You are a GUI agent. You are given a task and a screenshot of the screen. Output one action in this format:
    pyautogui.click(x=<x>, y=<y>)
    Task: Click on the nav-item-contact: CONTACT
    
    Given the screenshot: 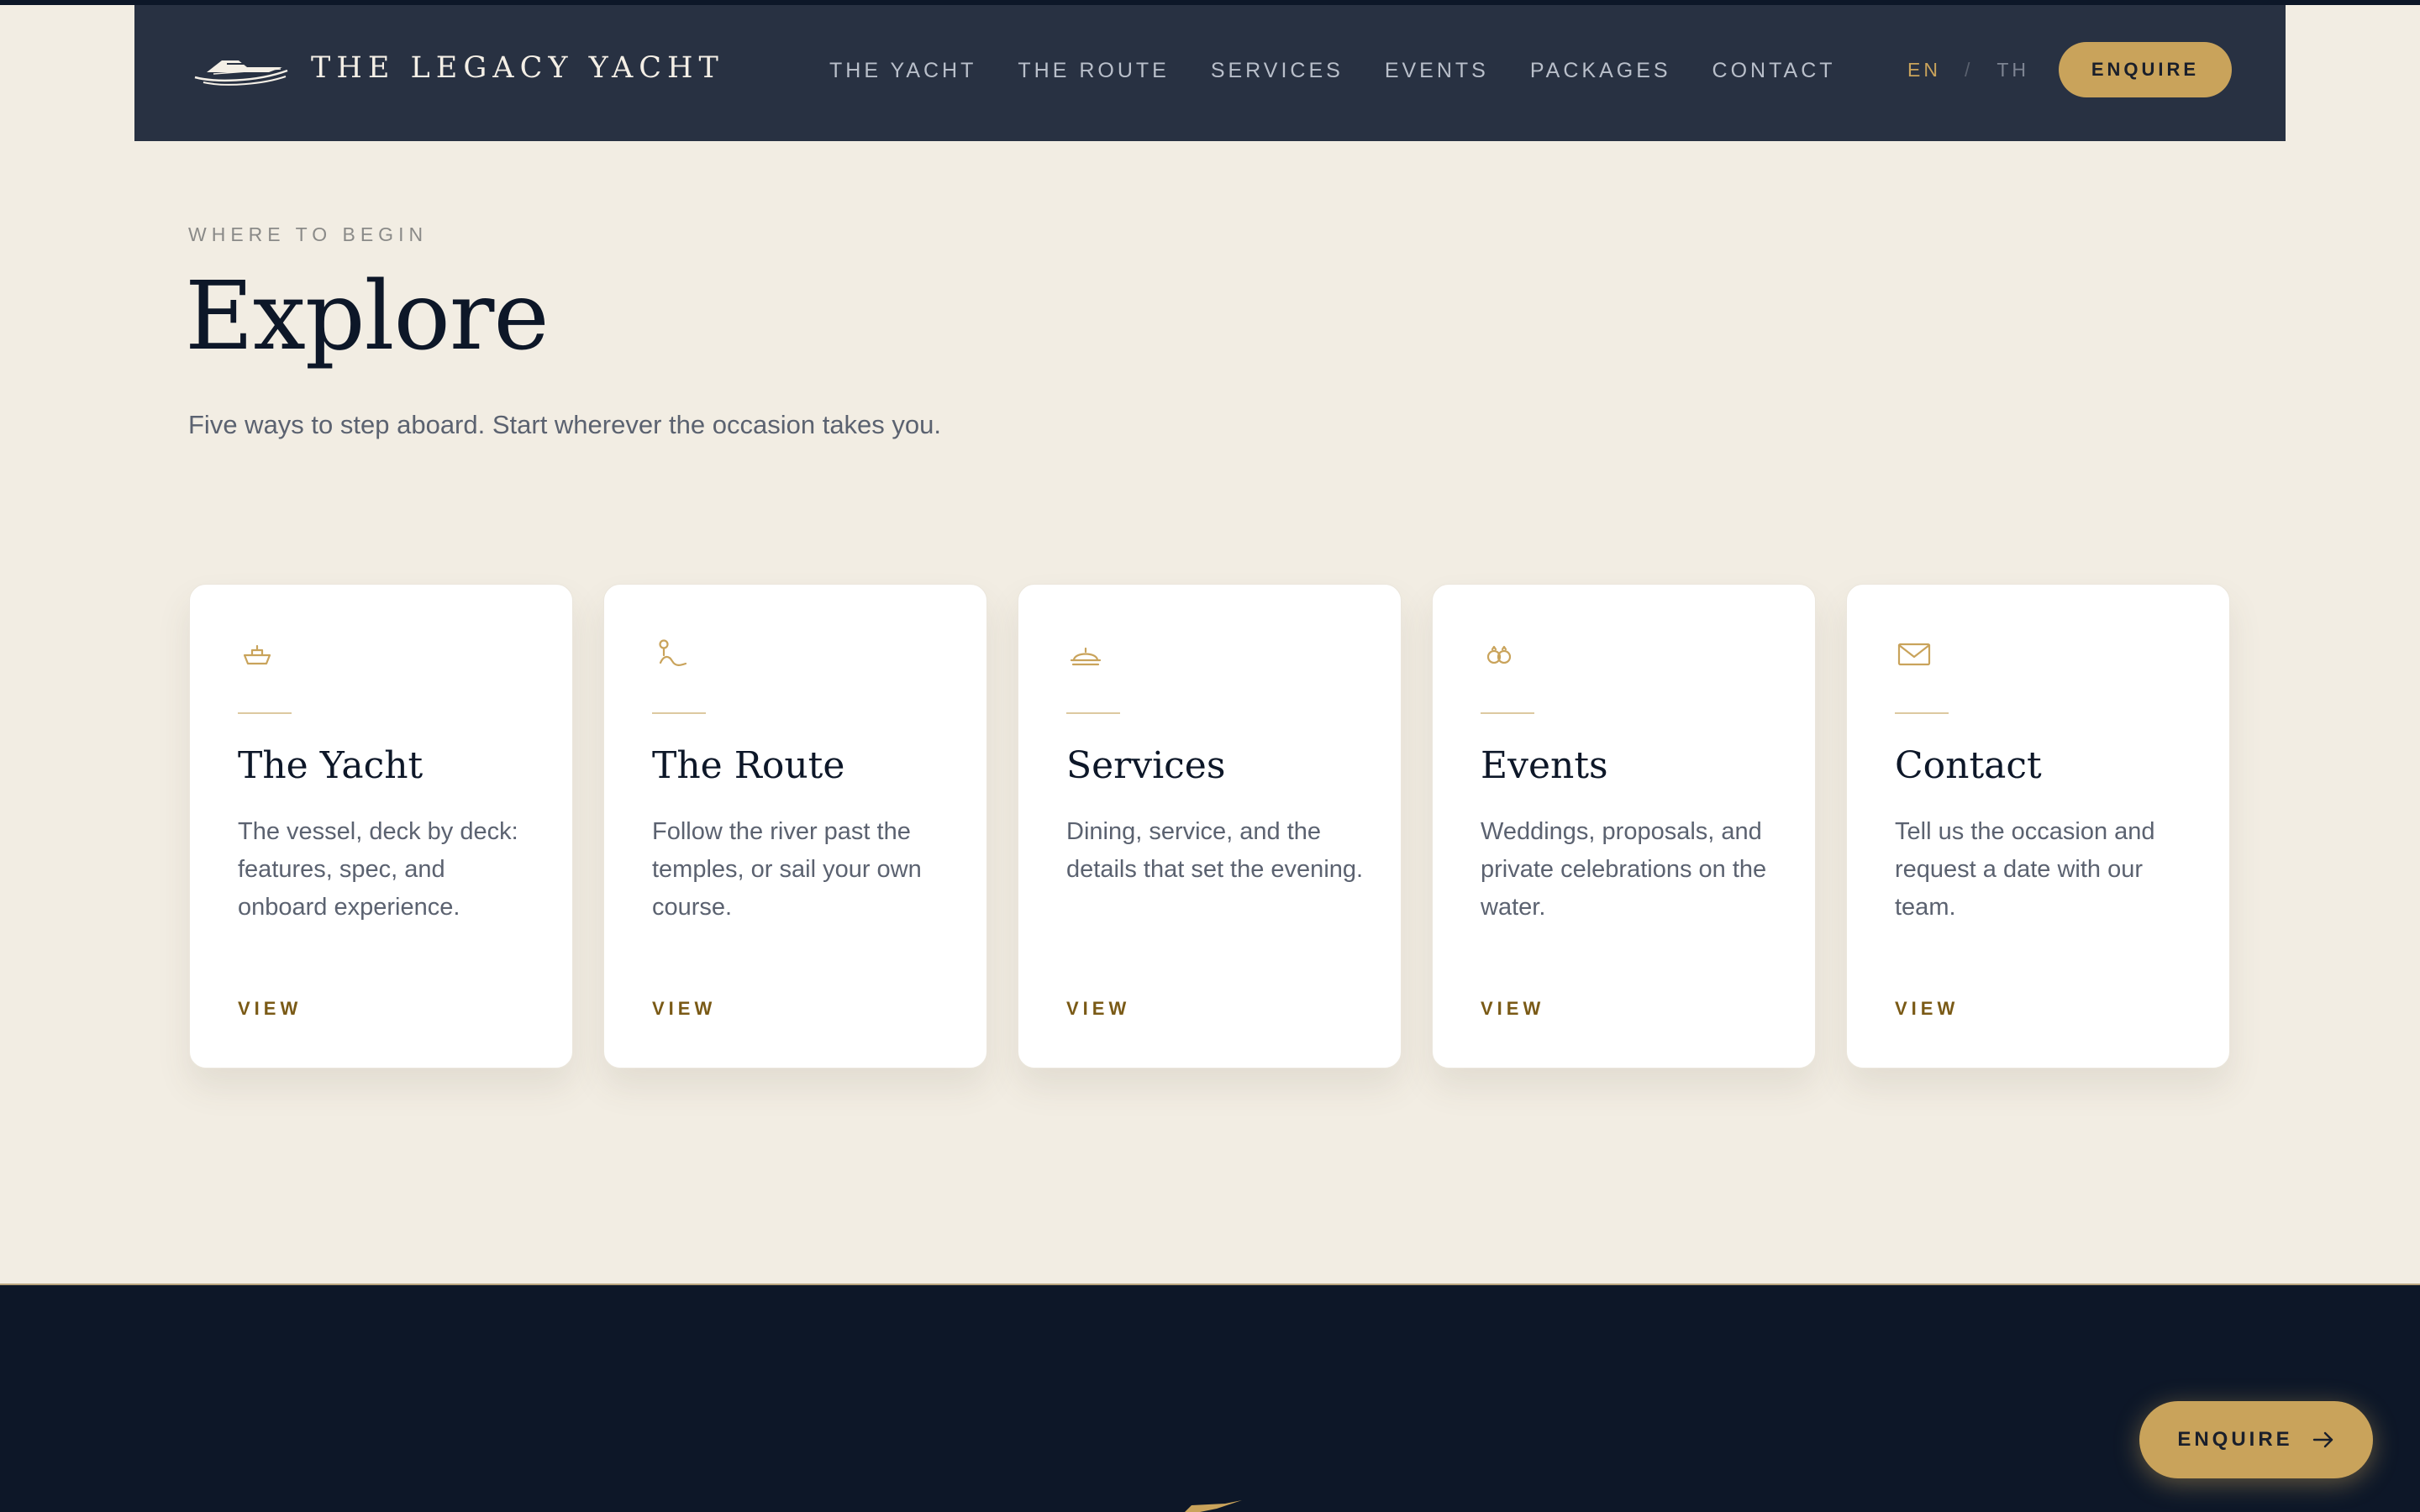 What is the action you would take?
    pyautogui.click(x=1774, y=71)
    